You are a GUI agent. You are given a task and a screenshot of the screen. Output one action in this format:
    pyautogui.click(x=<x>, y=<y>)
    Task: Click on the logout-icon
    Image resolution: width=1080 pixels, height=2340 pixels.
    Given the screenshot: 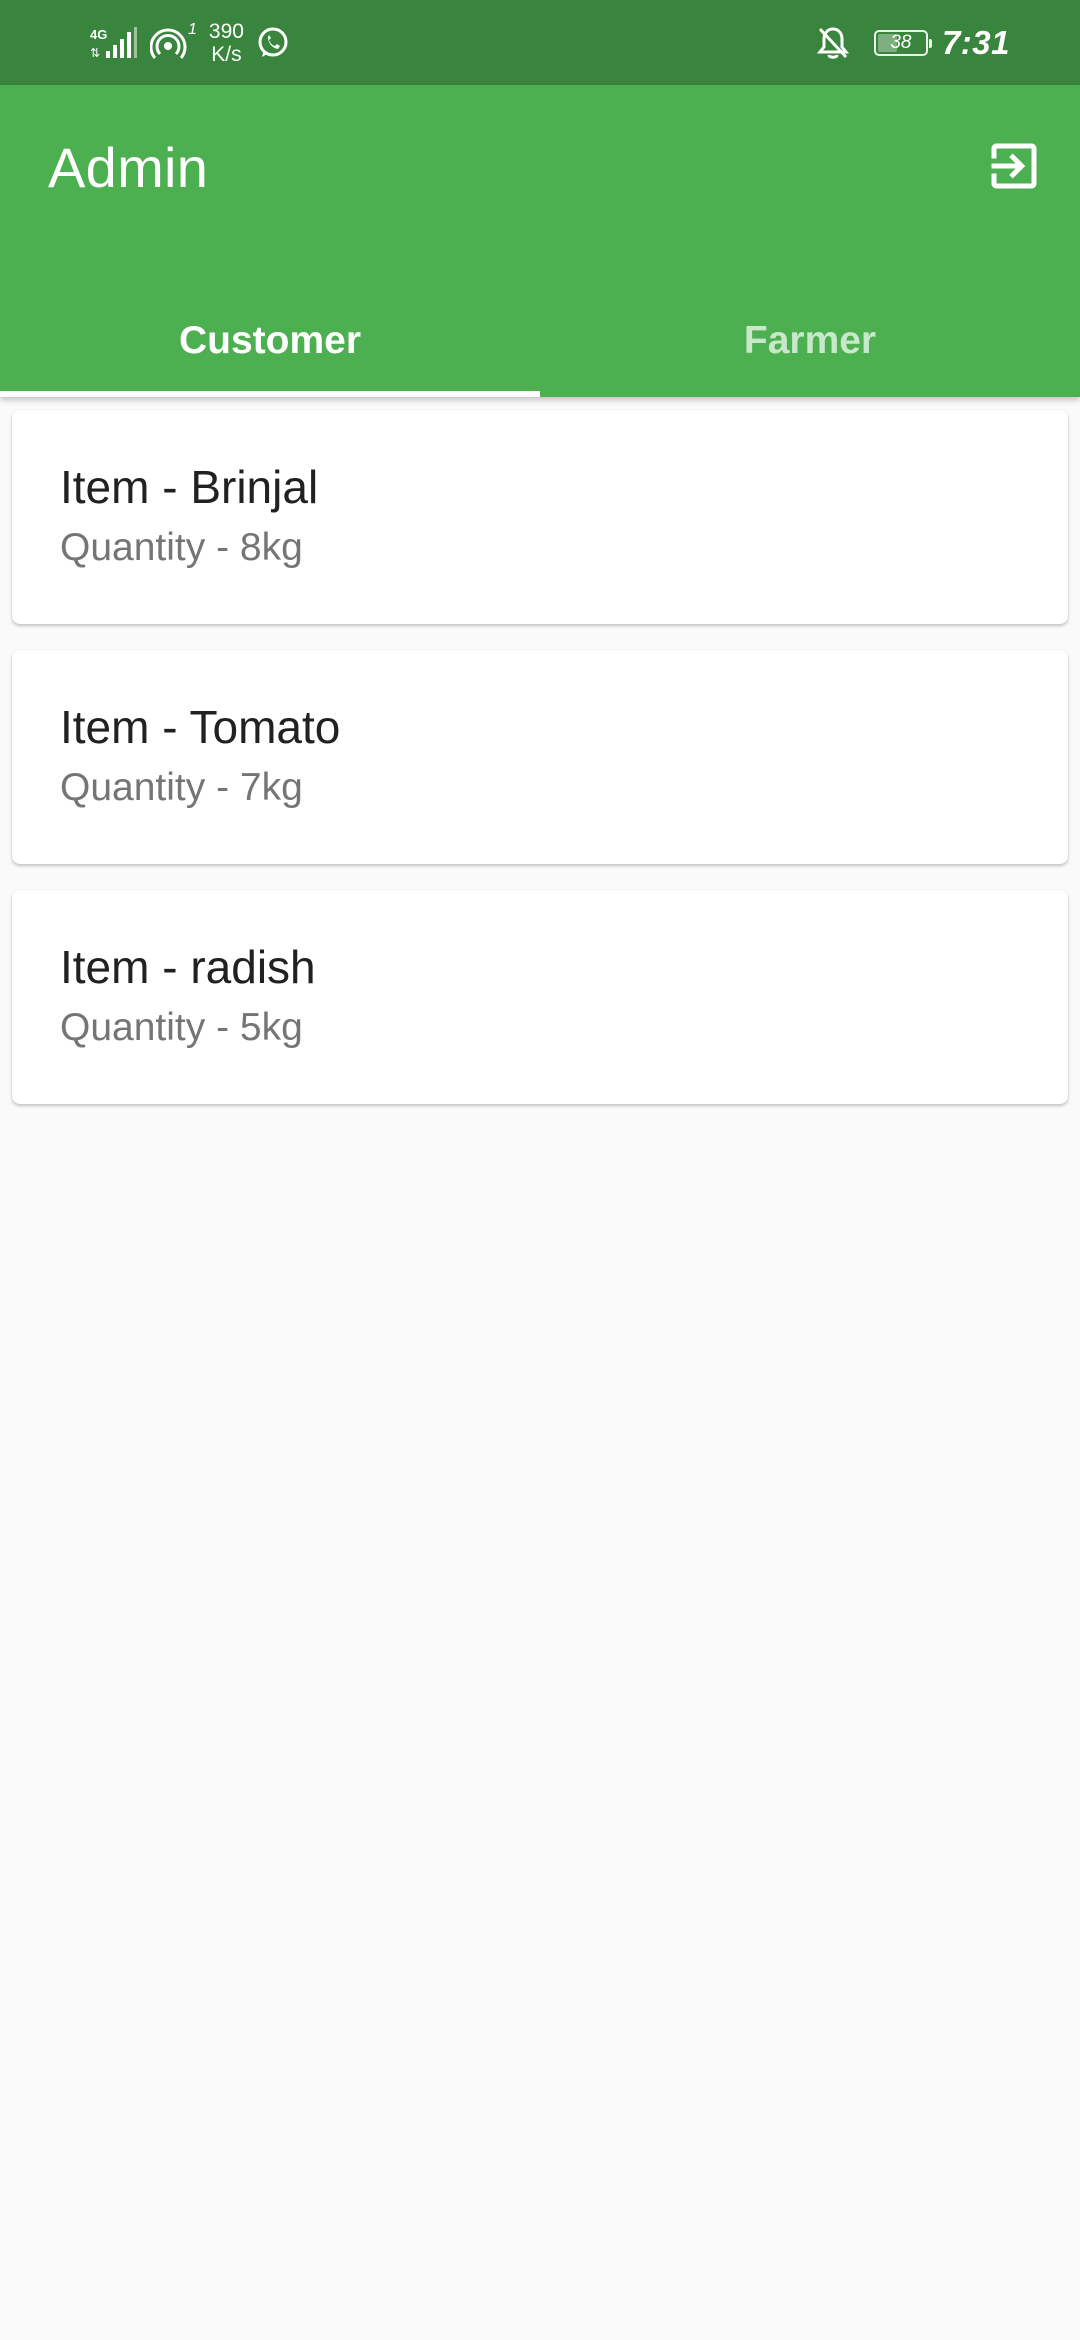 What is the action you would take?
    pyautogui.click(x=1014, y=166)
    